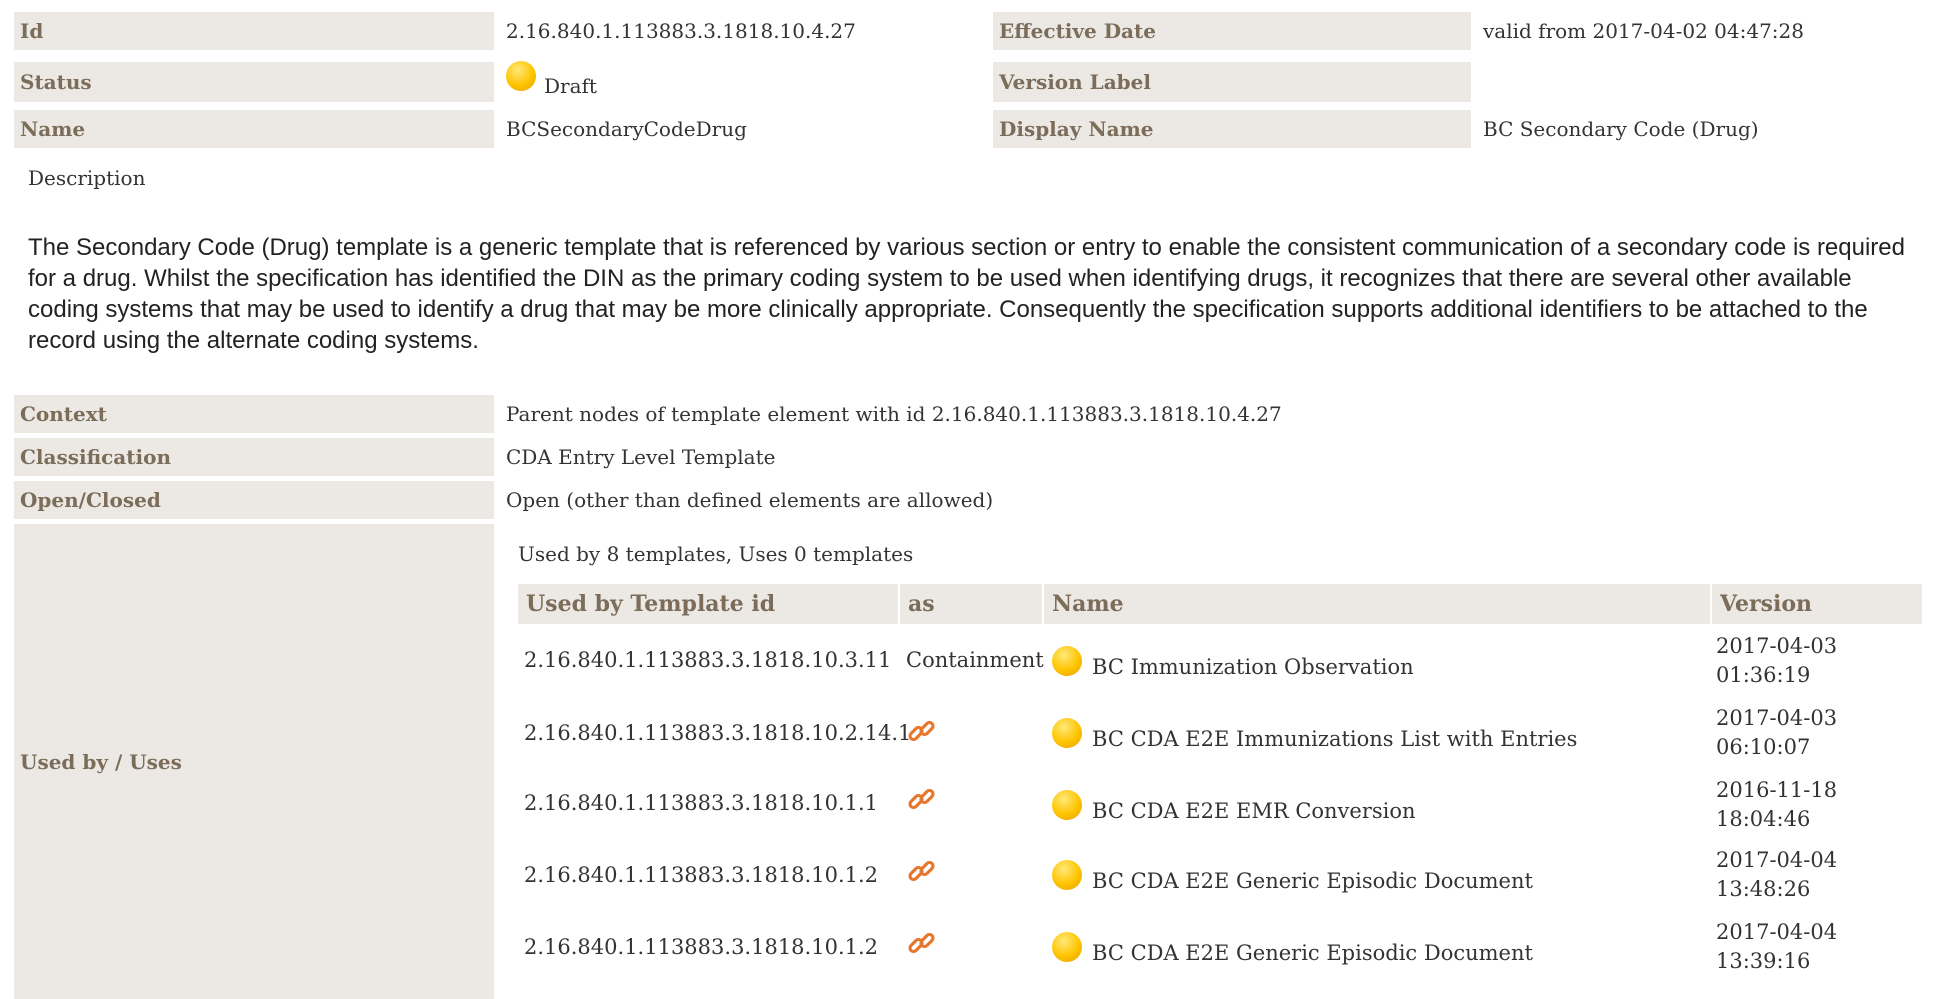 This screenshot has width=1942, height=999. Describe the element at coordinates (254, 129) in the screenshot. I see `label-name: Name` at that location.